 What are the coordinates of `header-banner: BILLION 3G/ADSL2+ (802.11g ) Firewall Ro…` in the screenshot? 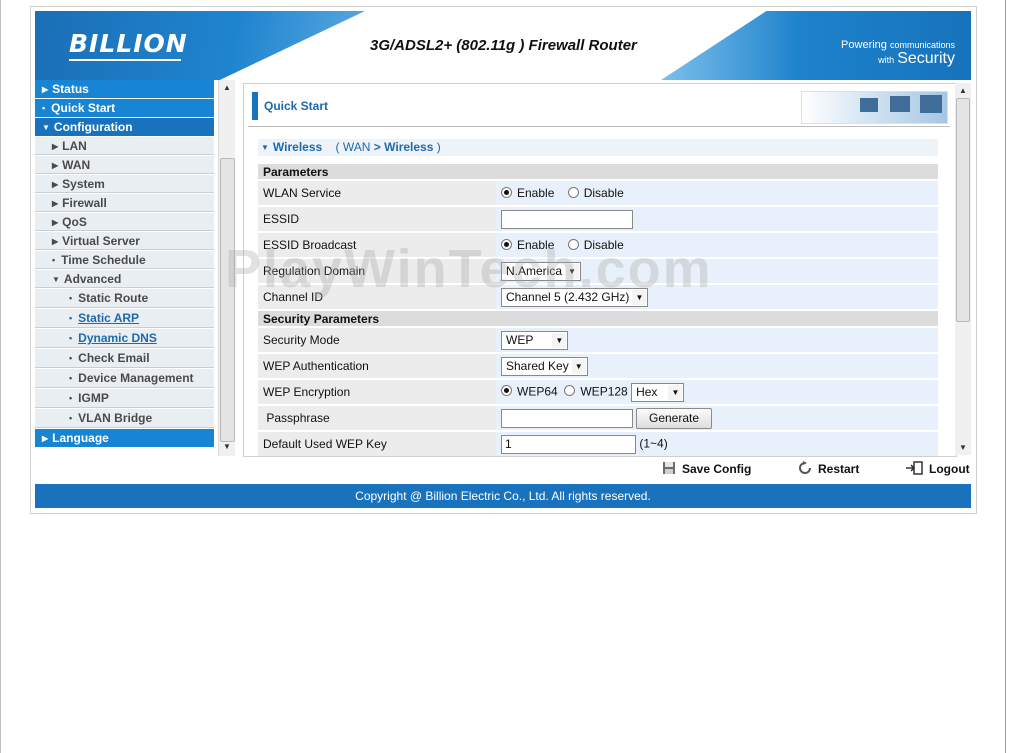 It's located at (503, 45).